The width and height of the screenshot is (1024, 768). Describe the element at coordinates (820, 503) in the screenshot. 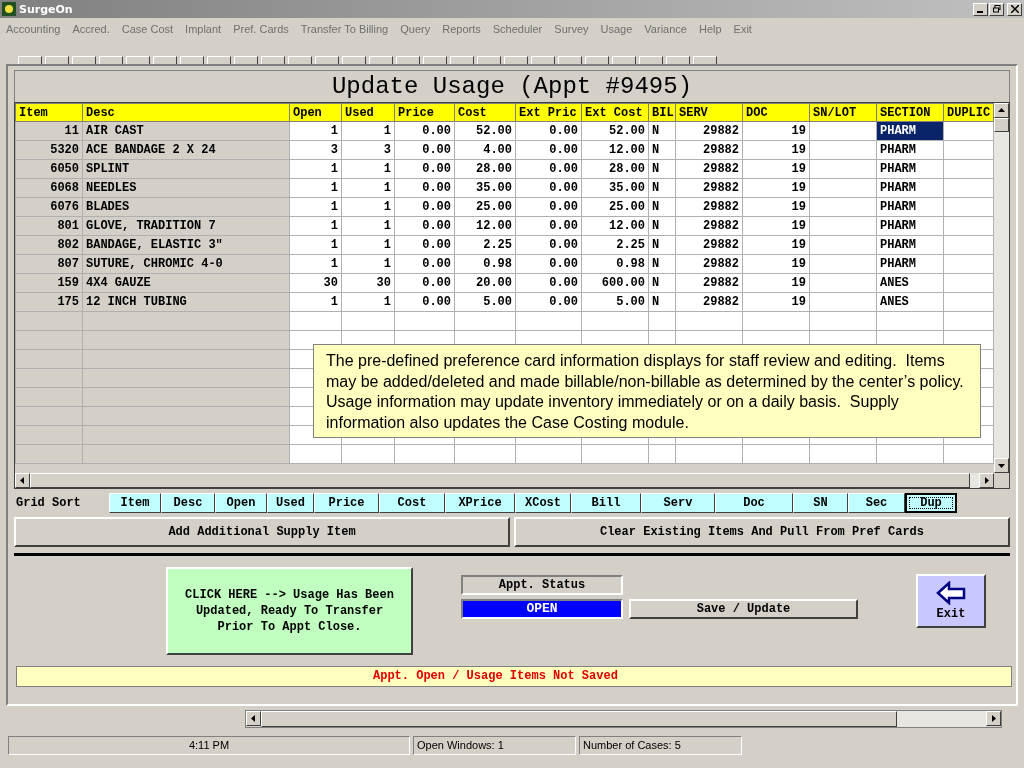

I see `sort-button: SN` at that location.